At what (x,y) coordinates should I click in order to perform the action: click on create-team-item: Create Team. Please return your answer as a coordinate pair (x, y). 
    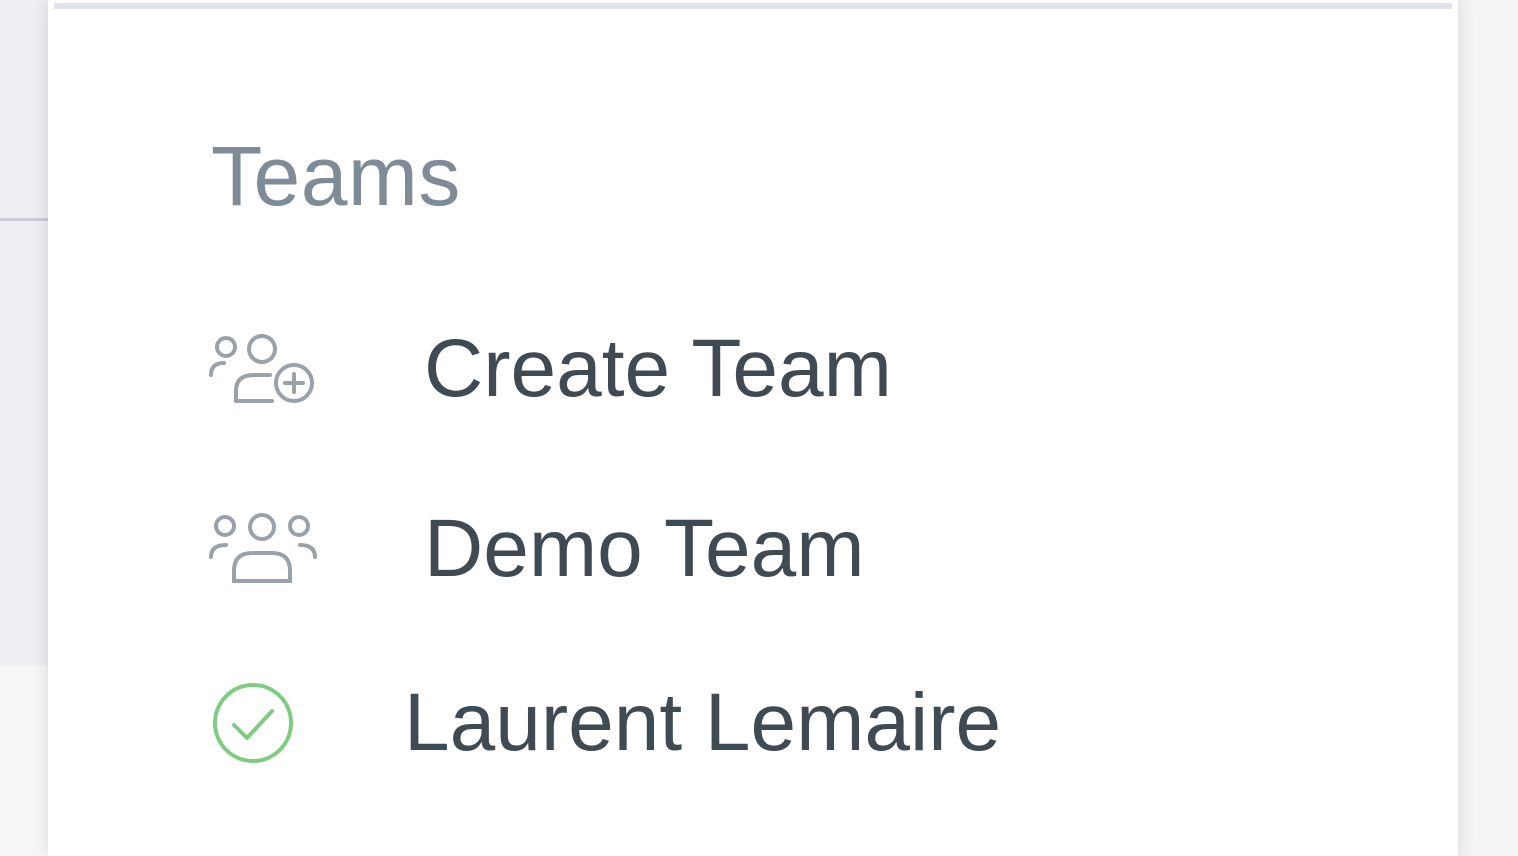
    Looking at the image, I should click on (550, 369).